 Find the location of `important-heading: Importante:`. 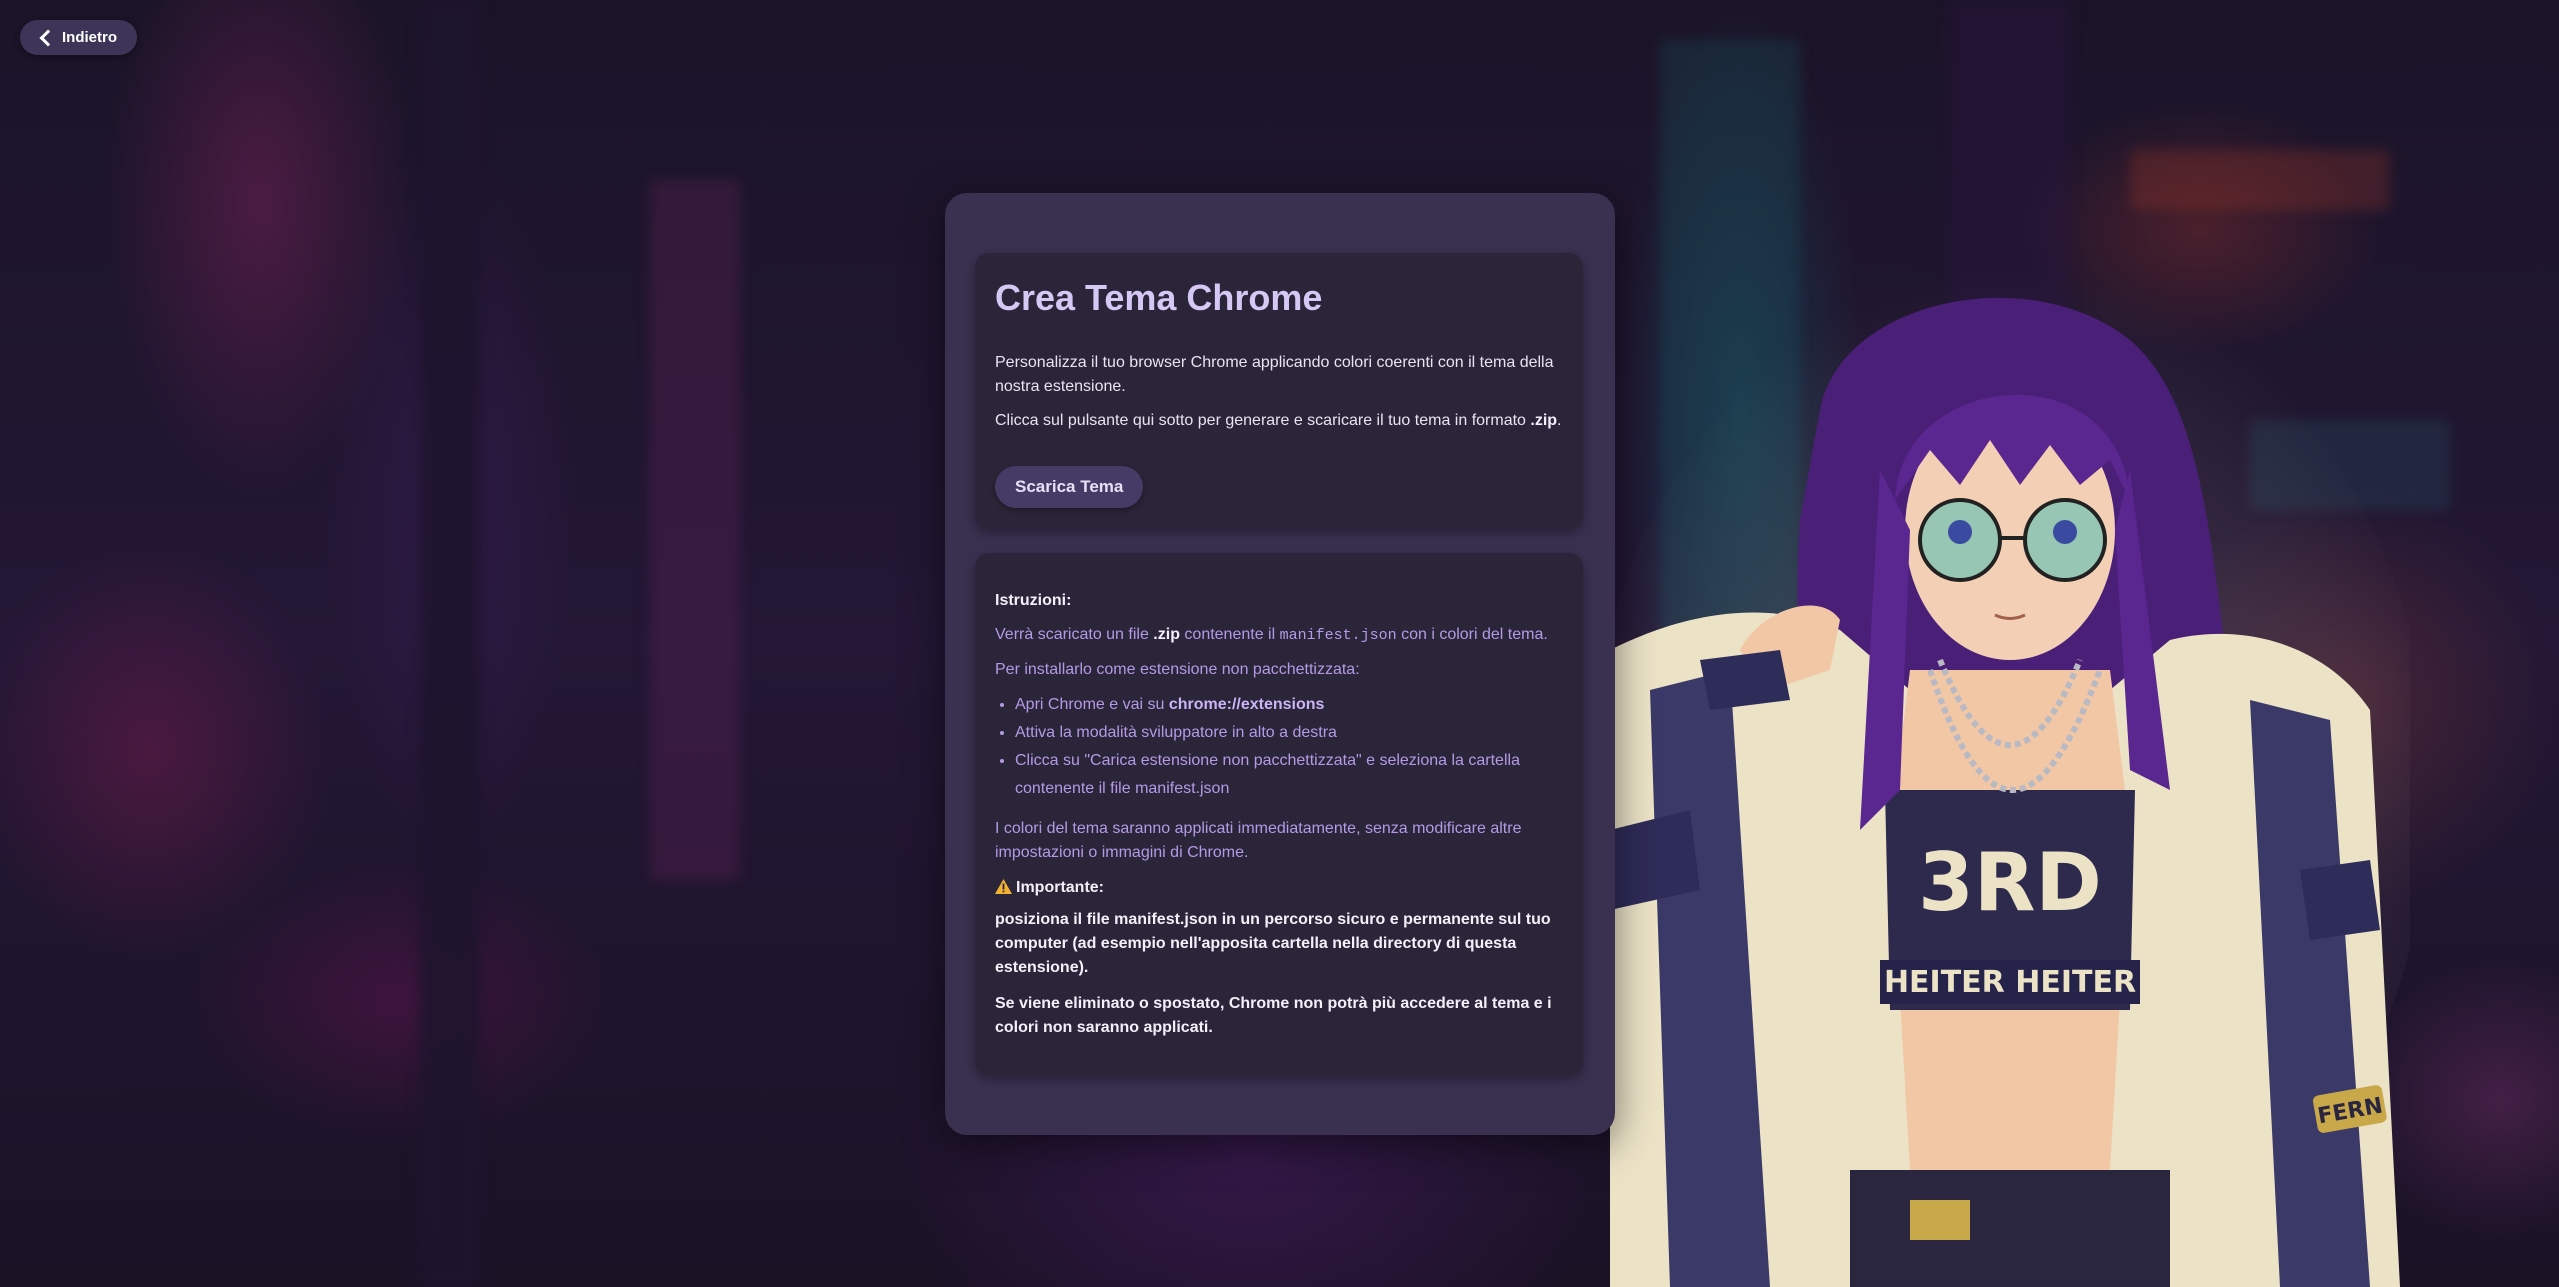

important-heading: Importante: is located at coordinates (1049, 888).